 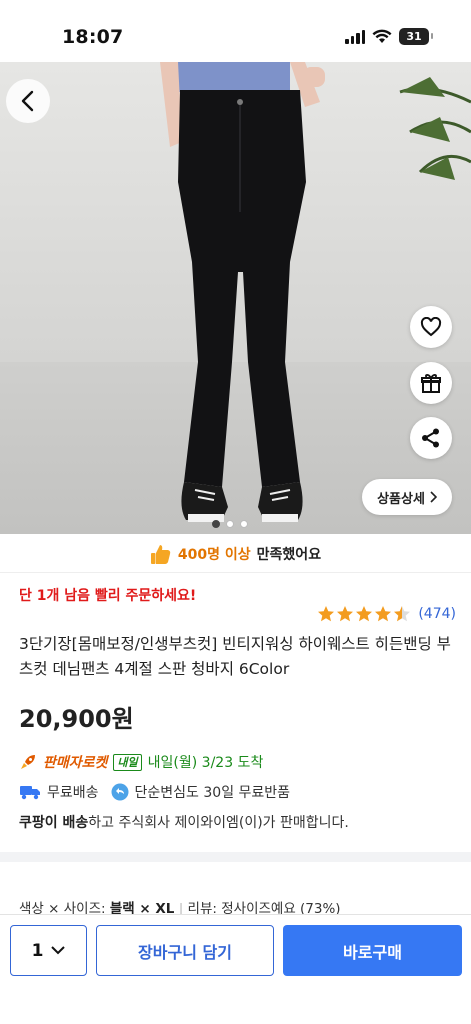 I want to click on quantity-value: 1, so click(x=37, y=950).